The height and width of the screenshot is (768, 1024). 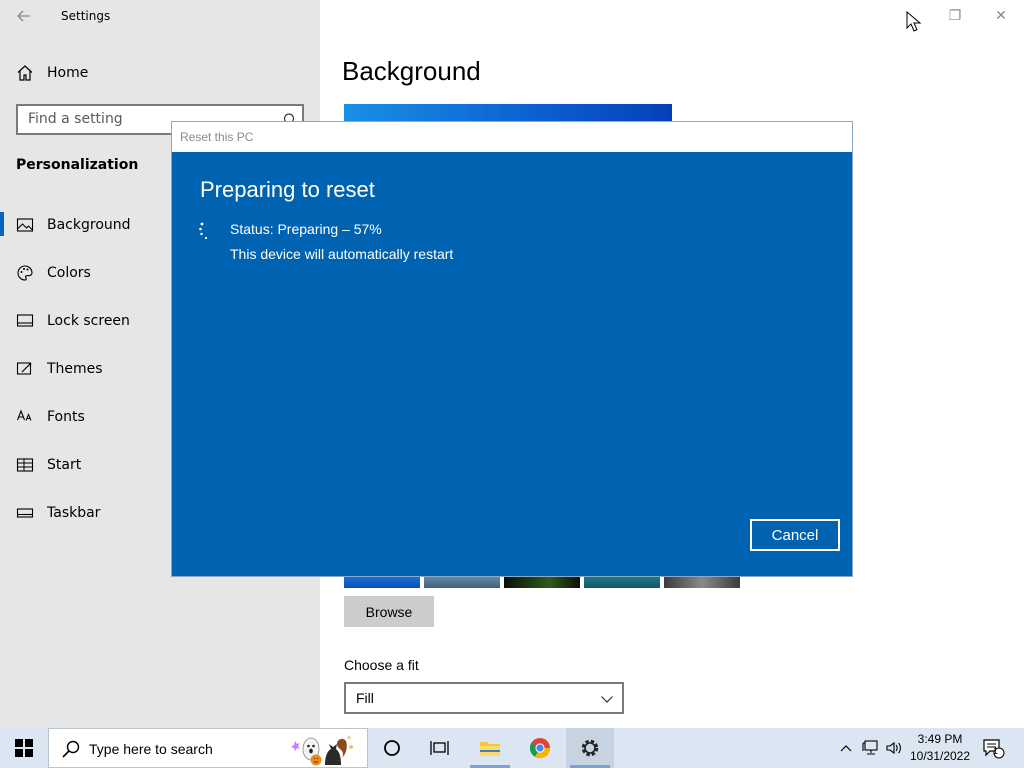 I want to click on taskbar-icon, so click(x=25, y=513).